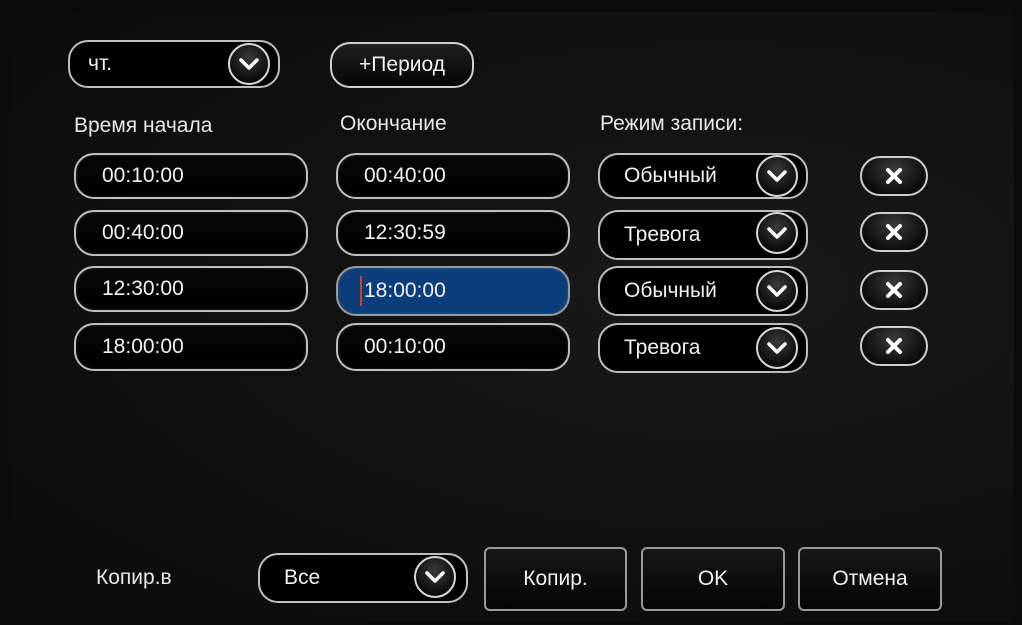 The width and height of the screenshot is (1022, 625). Describe the element at coordinates (143, 125) in the screenshot. I see `header-start-time: Время начала` at that location.